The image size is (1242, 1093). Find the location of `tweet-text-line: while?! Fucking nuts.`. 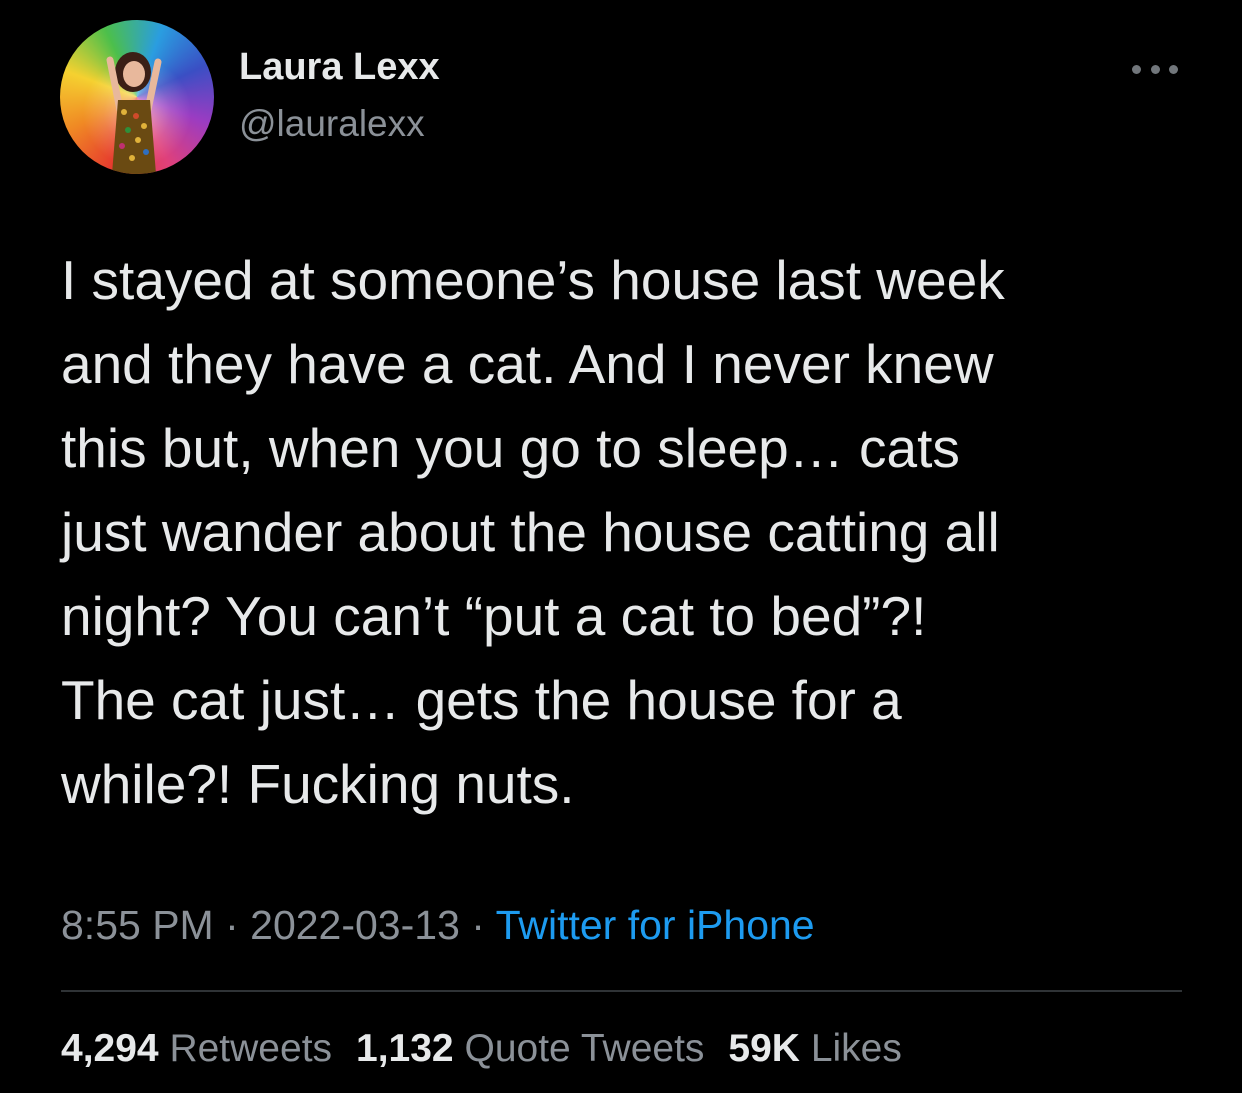

tweet-text-line: while?! Fucking nuts. is located at coordinates (318, 784).